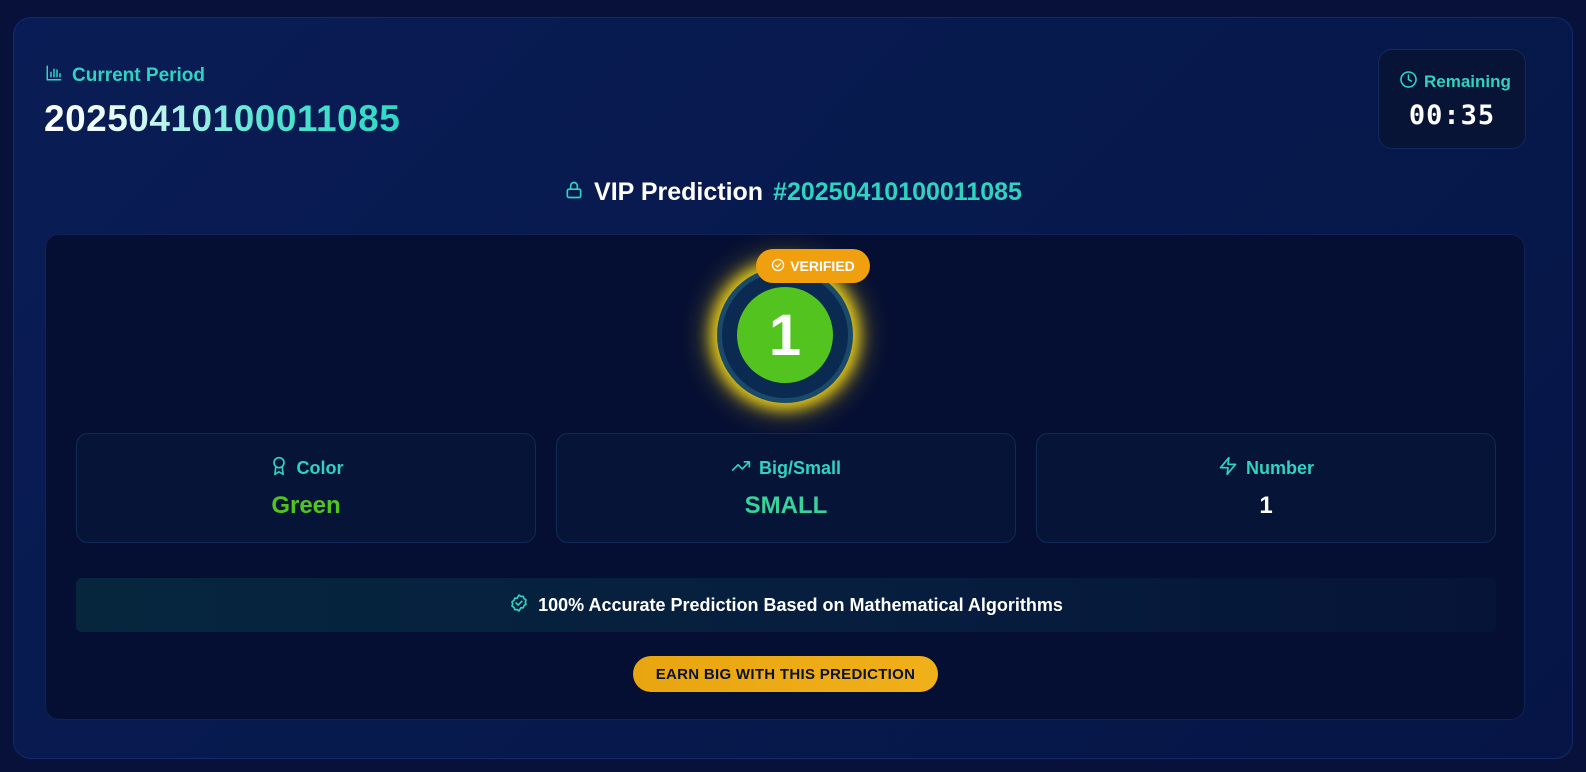  I want to click on vip-prediction-title: VIP Prediction #20250410100011085, so click(793, 192).